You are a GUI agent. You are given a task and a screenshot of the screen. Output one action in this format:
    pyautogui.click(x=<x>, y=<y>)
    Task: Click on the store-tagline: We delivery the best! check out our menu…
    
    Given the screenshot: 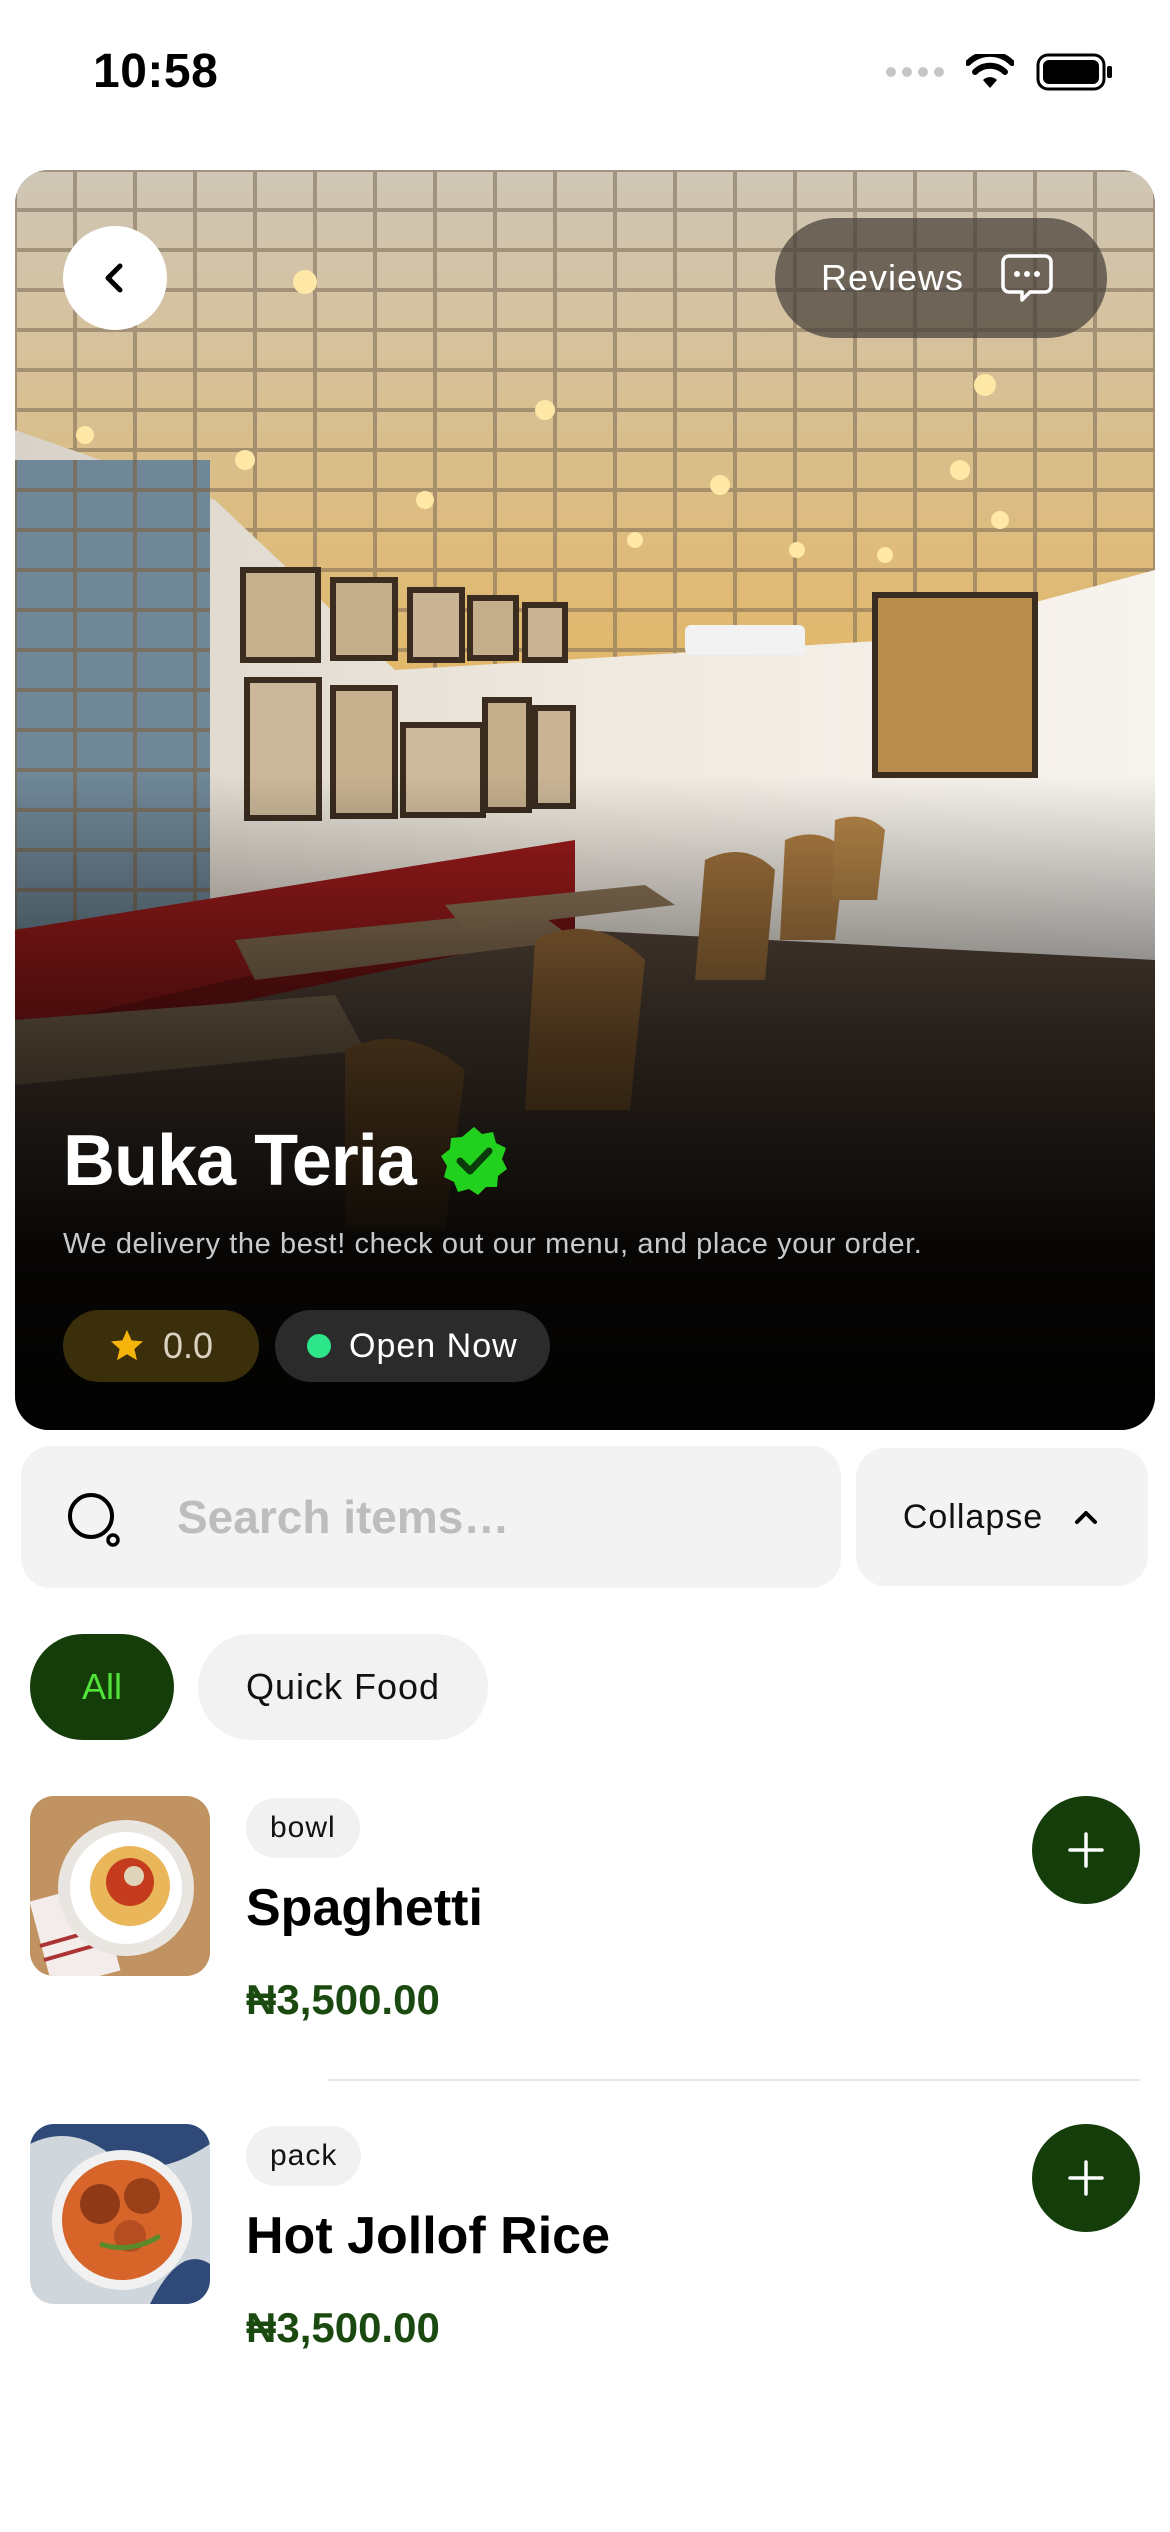 What is the action you would take?
    pyautogui.click(x=493, y=1244)
    